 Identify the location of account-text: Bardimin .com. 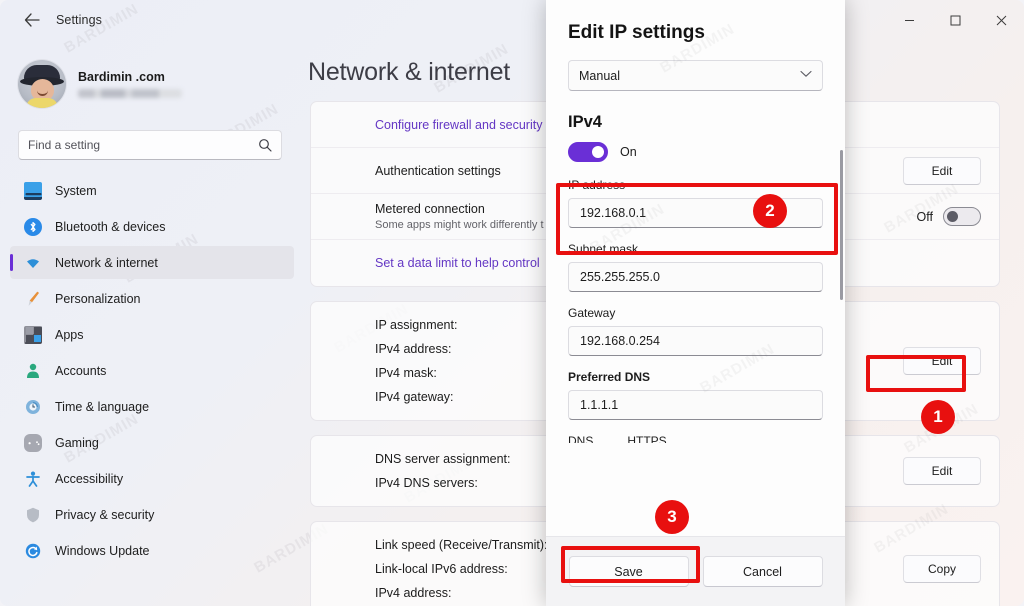
(130, 84).